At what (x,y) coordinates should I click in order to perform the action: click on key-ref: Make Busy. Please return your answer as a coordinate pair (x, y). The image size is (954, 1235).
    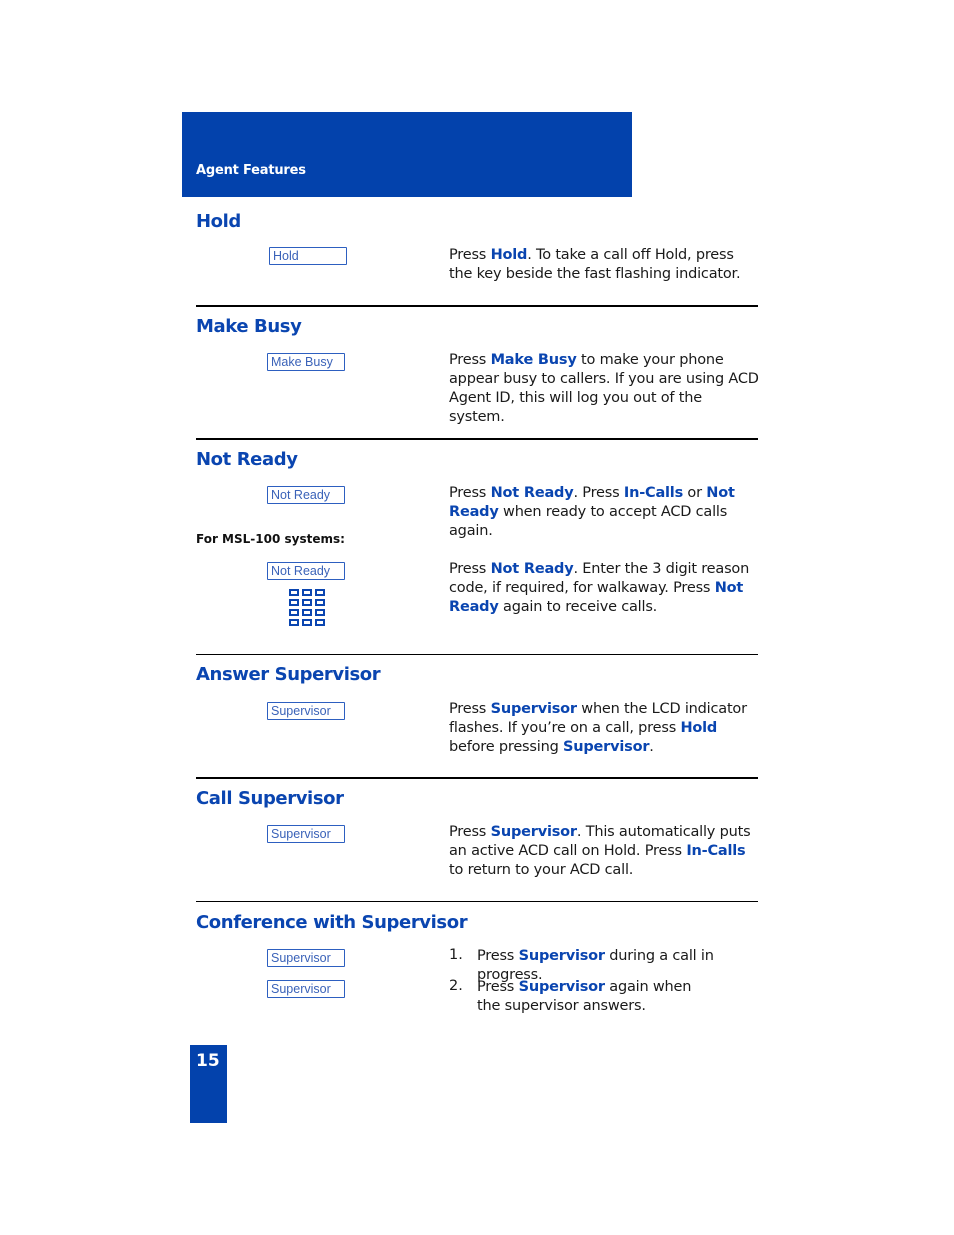
    Looking at the image, I should click on (533, 360).